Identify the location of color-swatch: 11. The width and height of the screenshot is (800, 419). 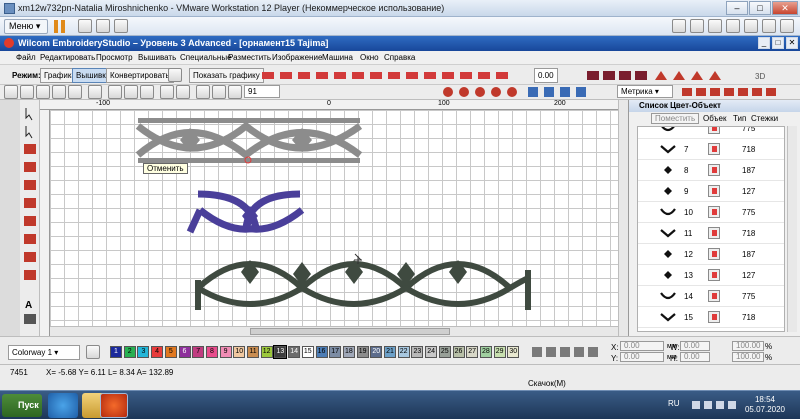
(253, 352).